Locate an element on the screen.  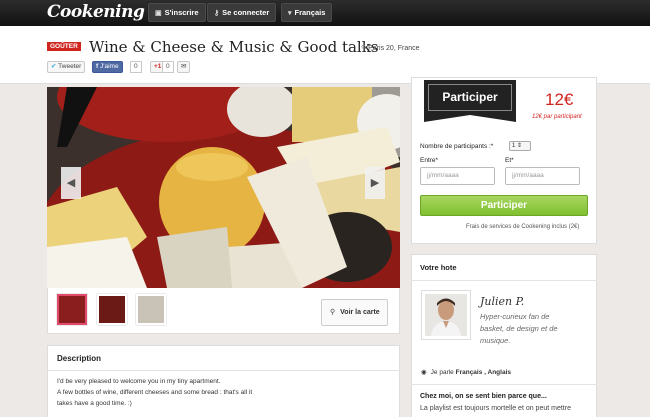
event-location: ⚲ Paris 20, France is located at coordinates (390, 48).